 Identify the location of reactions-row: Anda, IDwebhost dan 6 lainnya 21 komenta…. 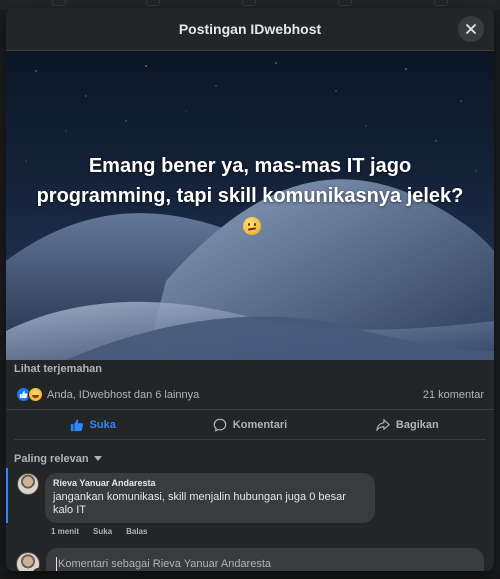
(250, 395).